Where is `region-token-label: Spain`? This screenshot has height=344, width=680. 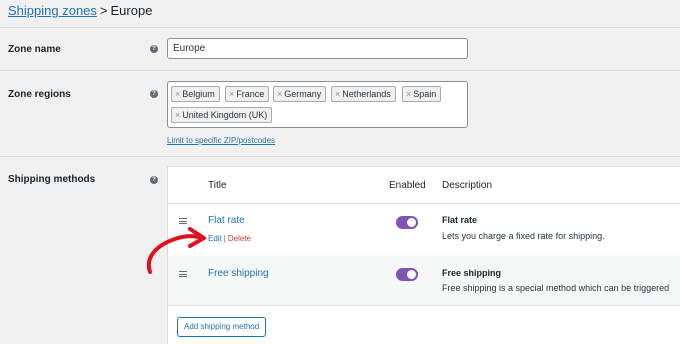
region-token-label: Spain is located at coordinates (425, 94).